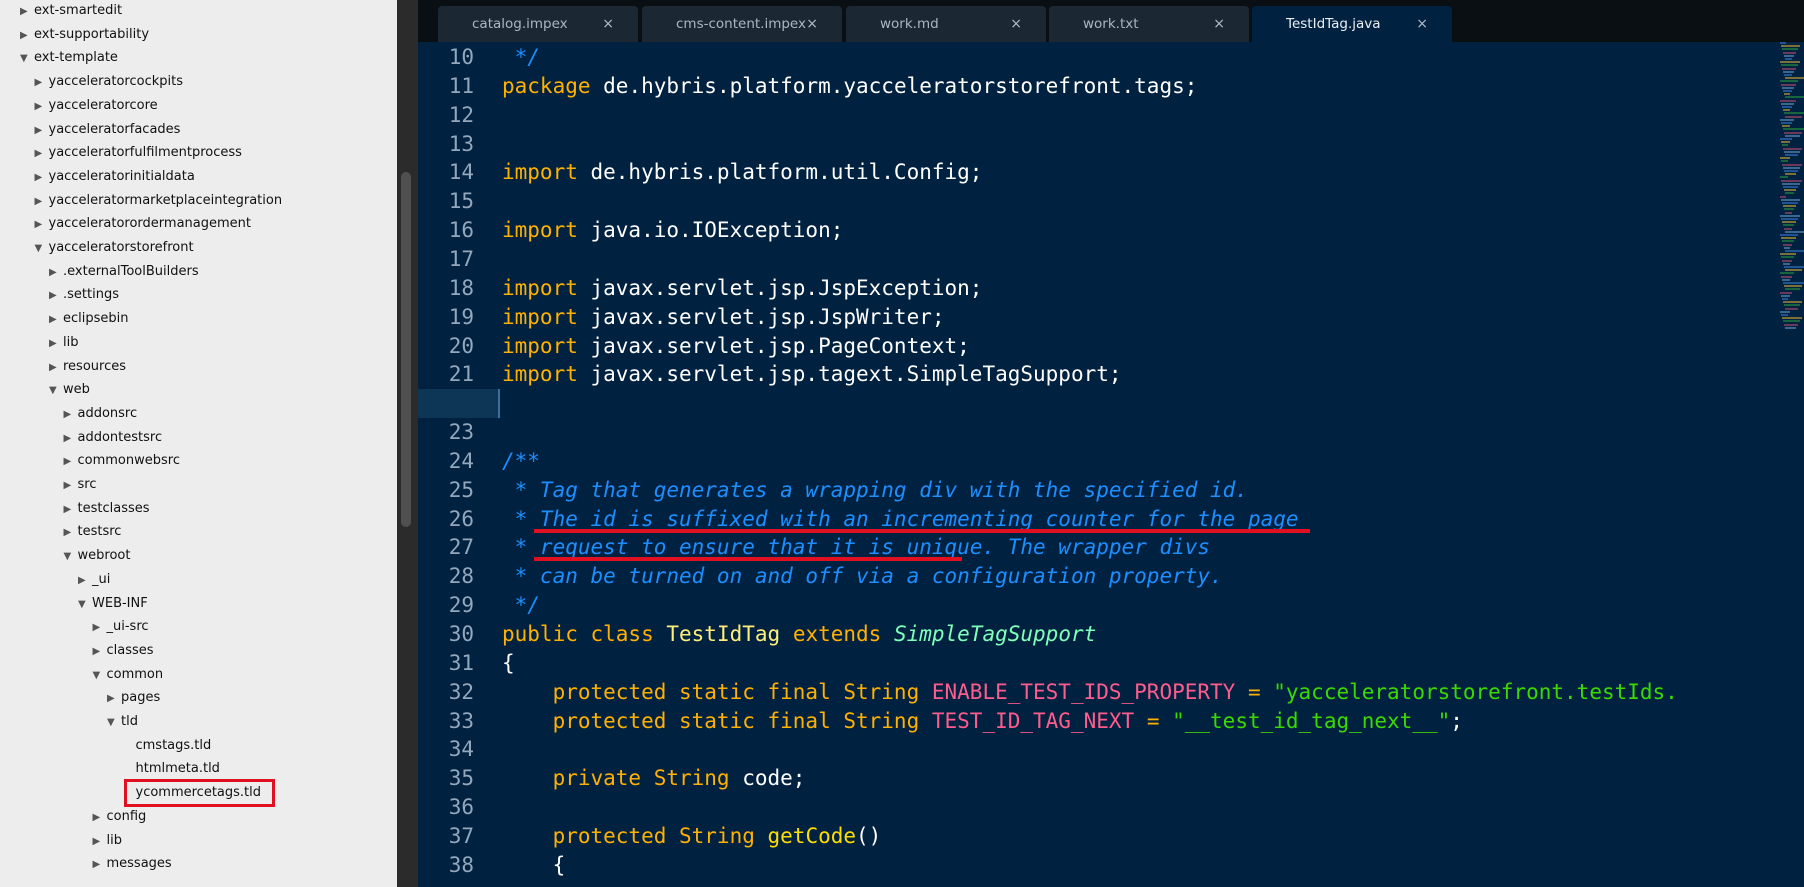 The width and height of the screenshot is (1804, 887). I want to click on tree-item: ▶ _ui-src, so click(121, 627).